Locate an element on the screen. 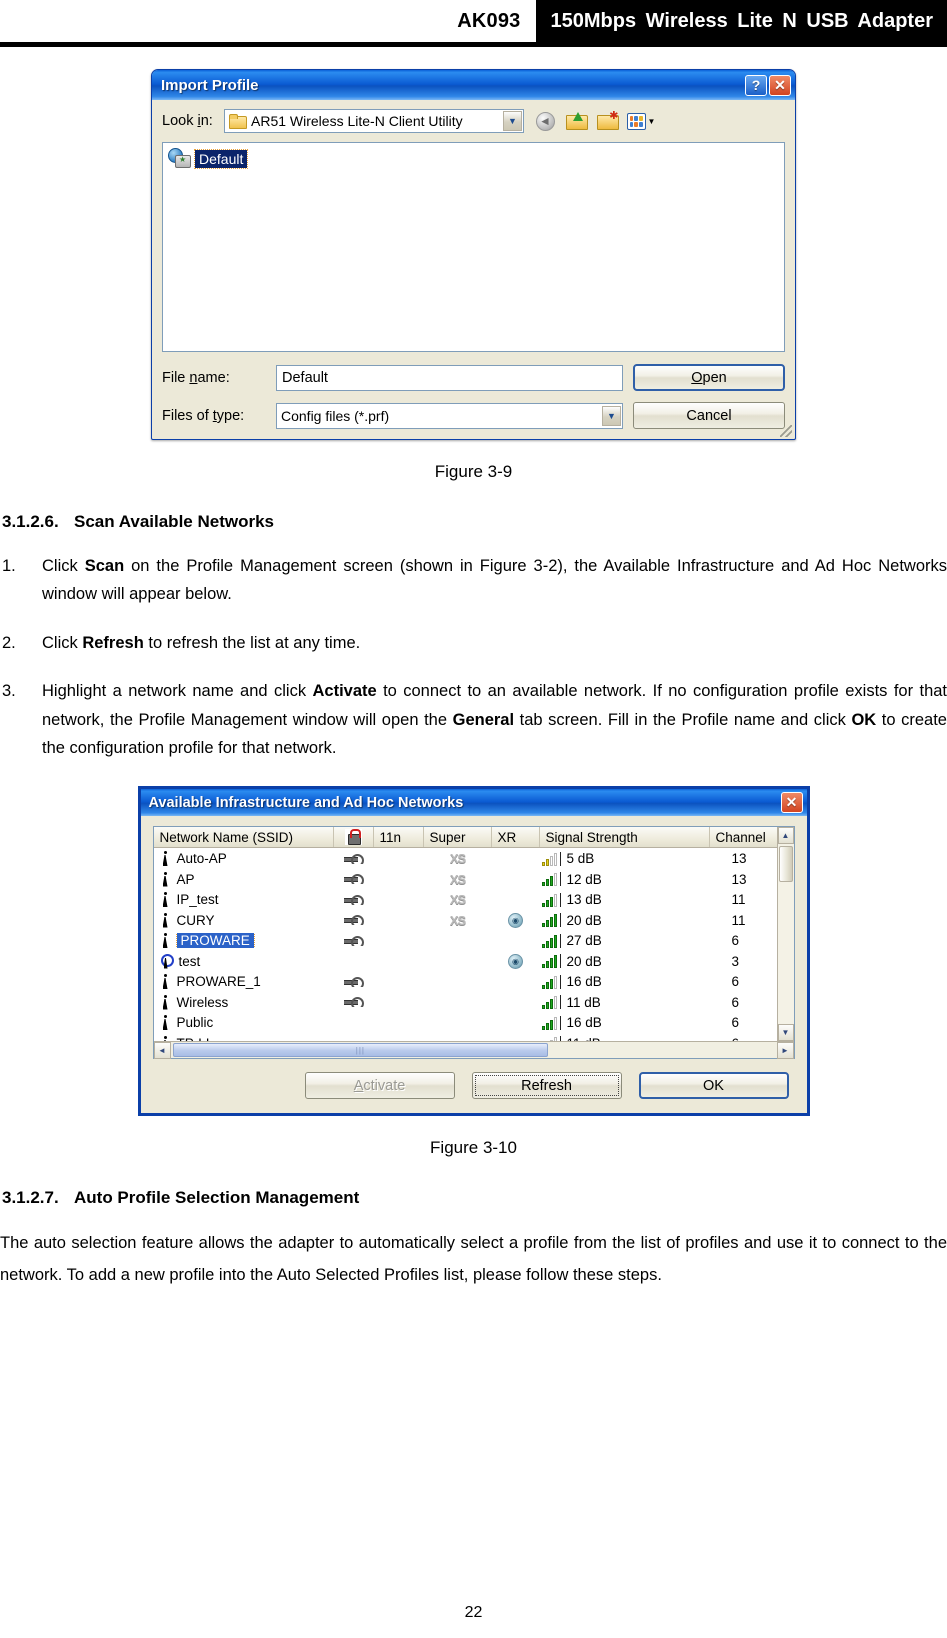 The width and height of the screenshot is (947, 1638). section-number-scan: 3.1.2.6. is located at coordinates (30, 521).